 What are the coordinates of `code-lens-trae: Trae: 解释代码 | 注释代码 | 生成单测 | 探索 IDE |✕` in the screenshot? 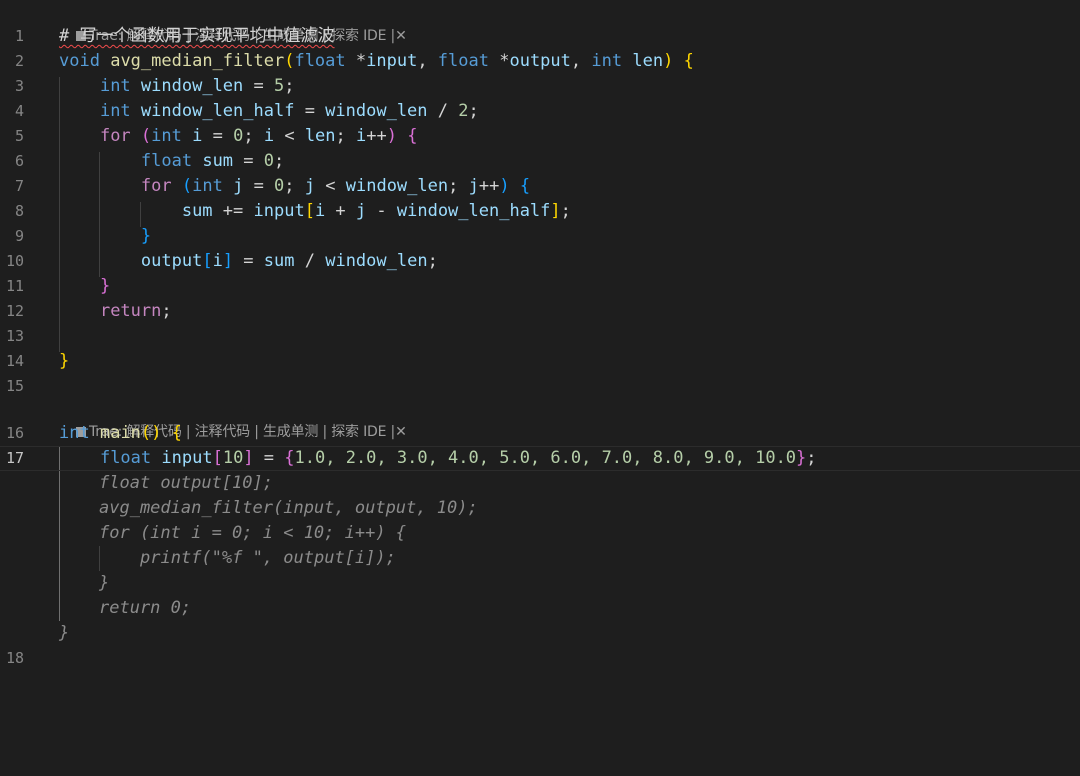 It's located at (233, 23).